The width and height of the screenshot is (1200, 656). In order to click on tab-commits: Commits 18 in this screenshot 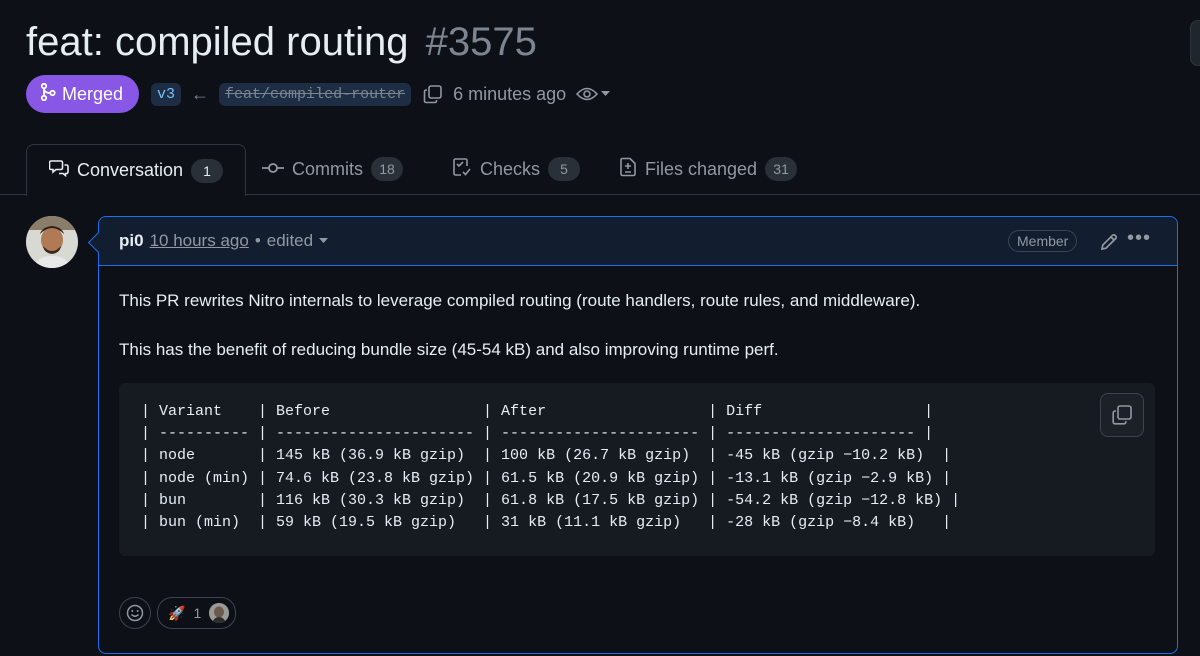, I will do `click(332, 169)`.